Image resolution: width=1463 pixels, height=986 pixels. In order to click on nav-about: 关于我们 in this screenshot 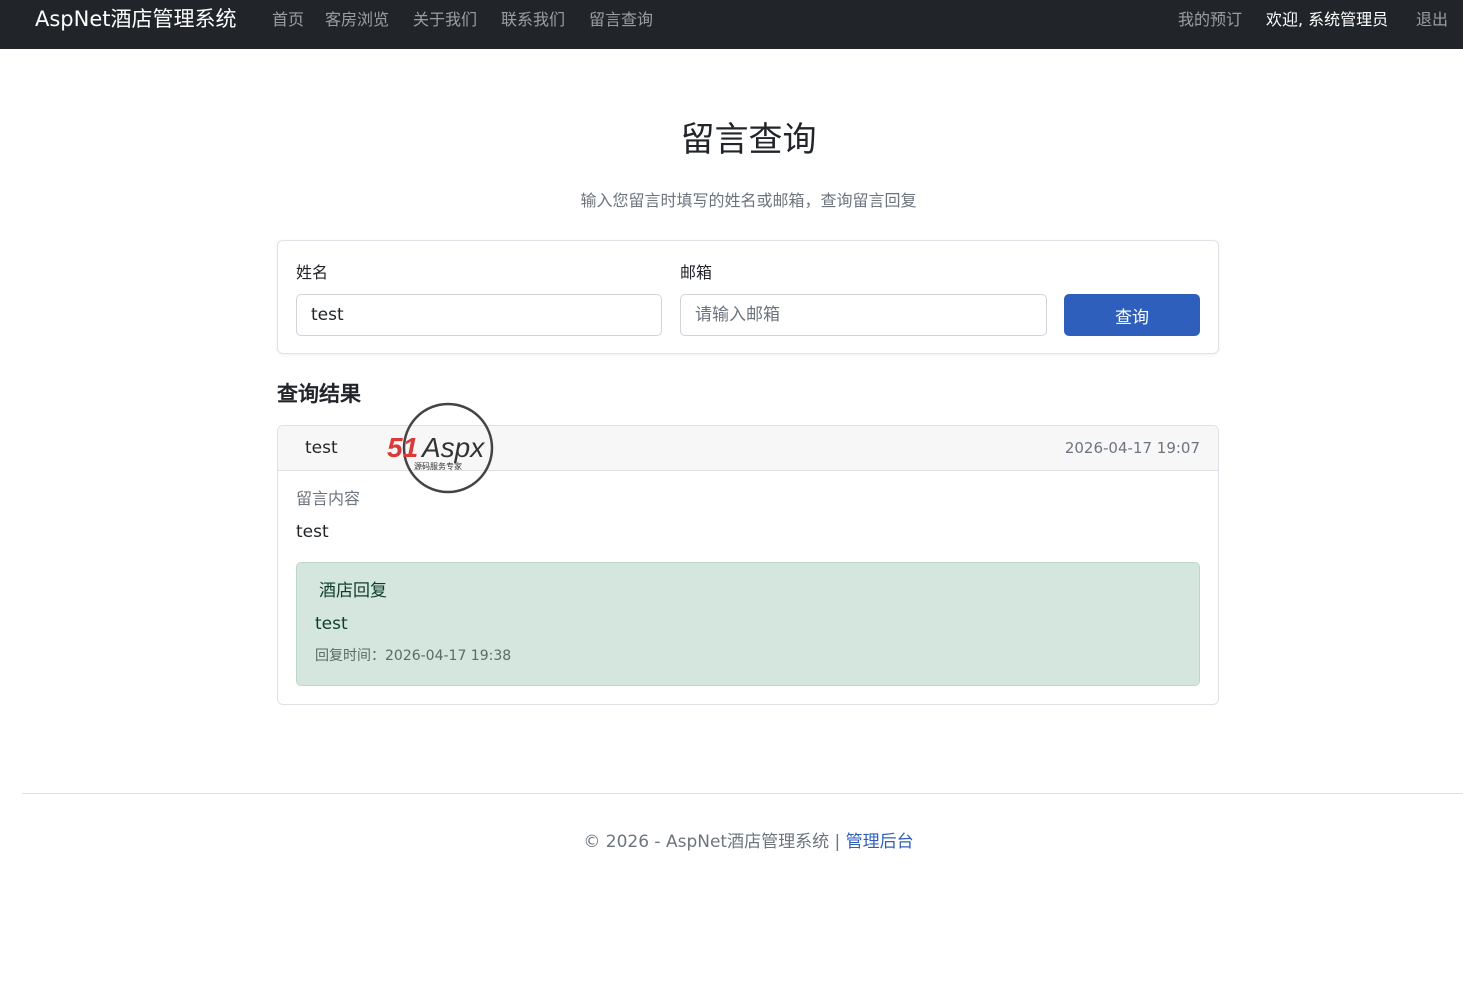, I will do `click(445, 20)`.